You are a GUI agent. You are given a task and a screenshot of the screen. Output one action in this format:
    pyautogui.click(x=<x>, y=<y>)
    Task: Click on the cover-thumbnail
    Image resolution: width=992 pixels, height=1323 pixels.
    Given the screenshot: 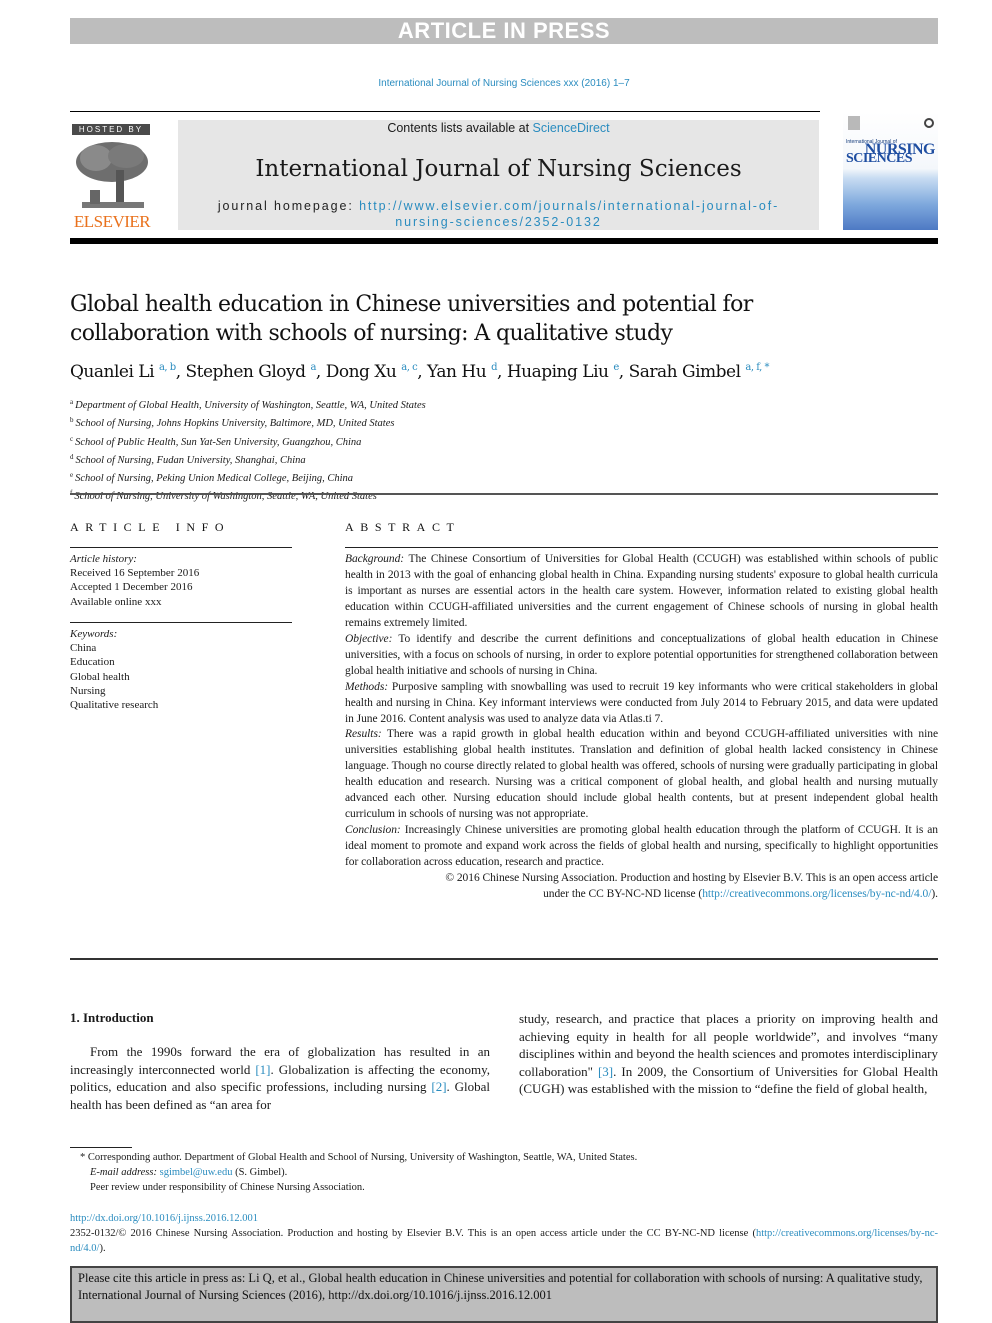 What is the action you would take?
    pyautogui.click(x=854, y=123)
    